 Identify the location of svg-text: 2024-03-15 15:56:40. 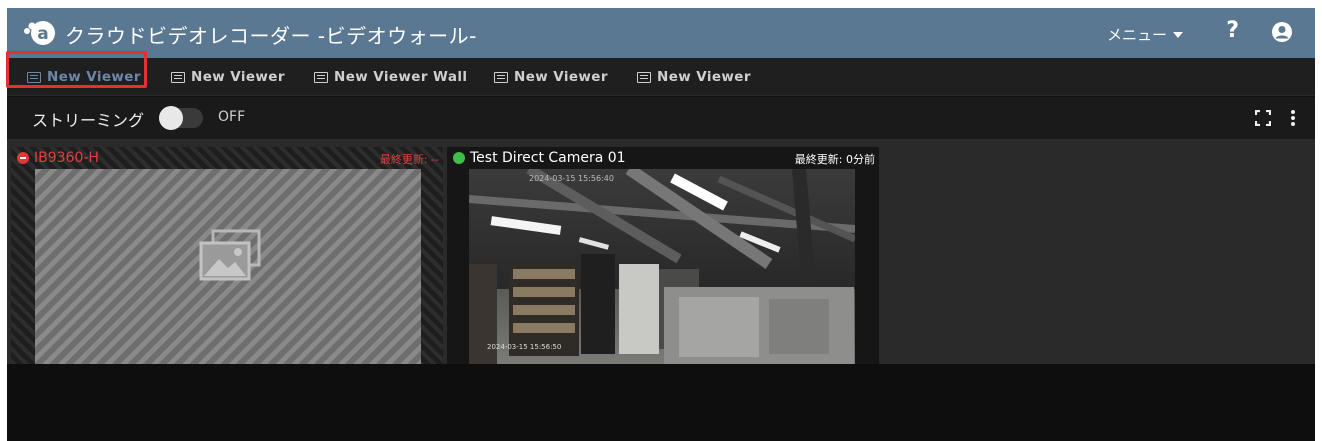
(571, 178).